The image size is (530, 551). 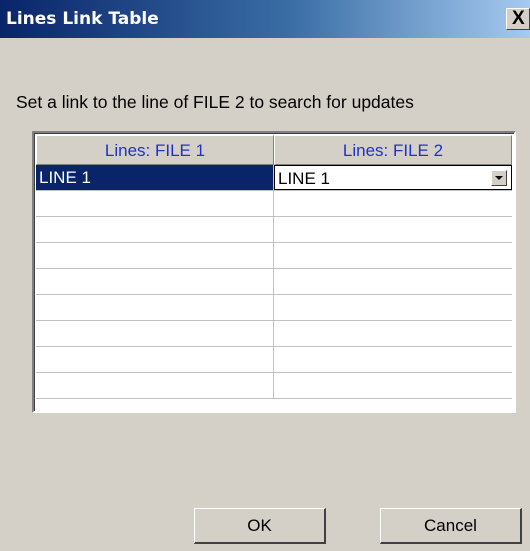 What do you see at coordinates (304, 178) in the screenshot?
I see `dropdown-value: LINE 1` at bounding box center [304, 178].